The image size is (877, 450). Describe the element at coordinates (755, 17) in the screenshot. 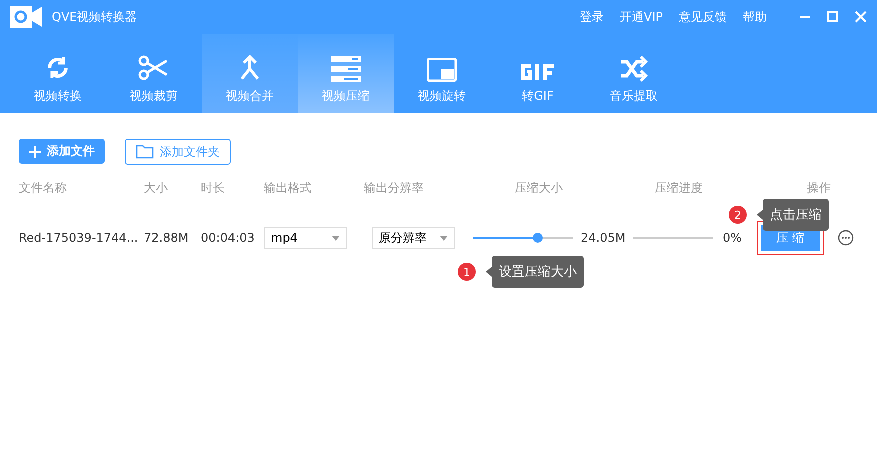

I see `header-link: 帮助` at that location.